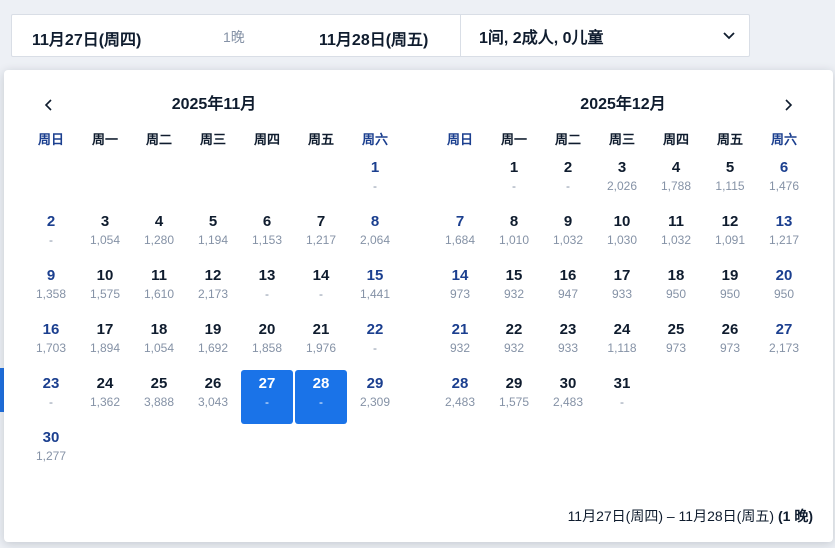  What do you see at coordinates (51, 221) in the screenshot?
I see `day-number: 2` at bounding box center [51, 221].